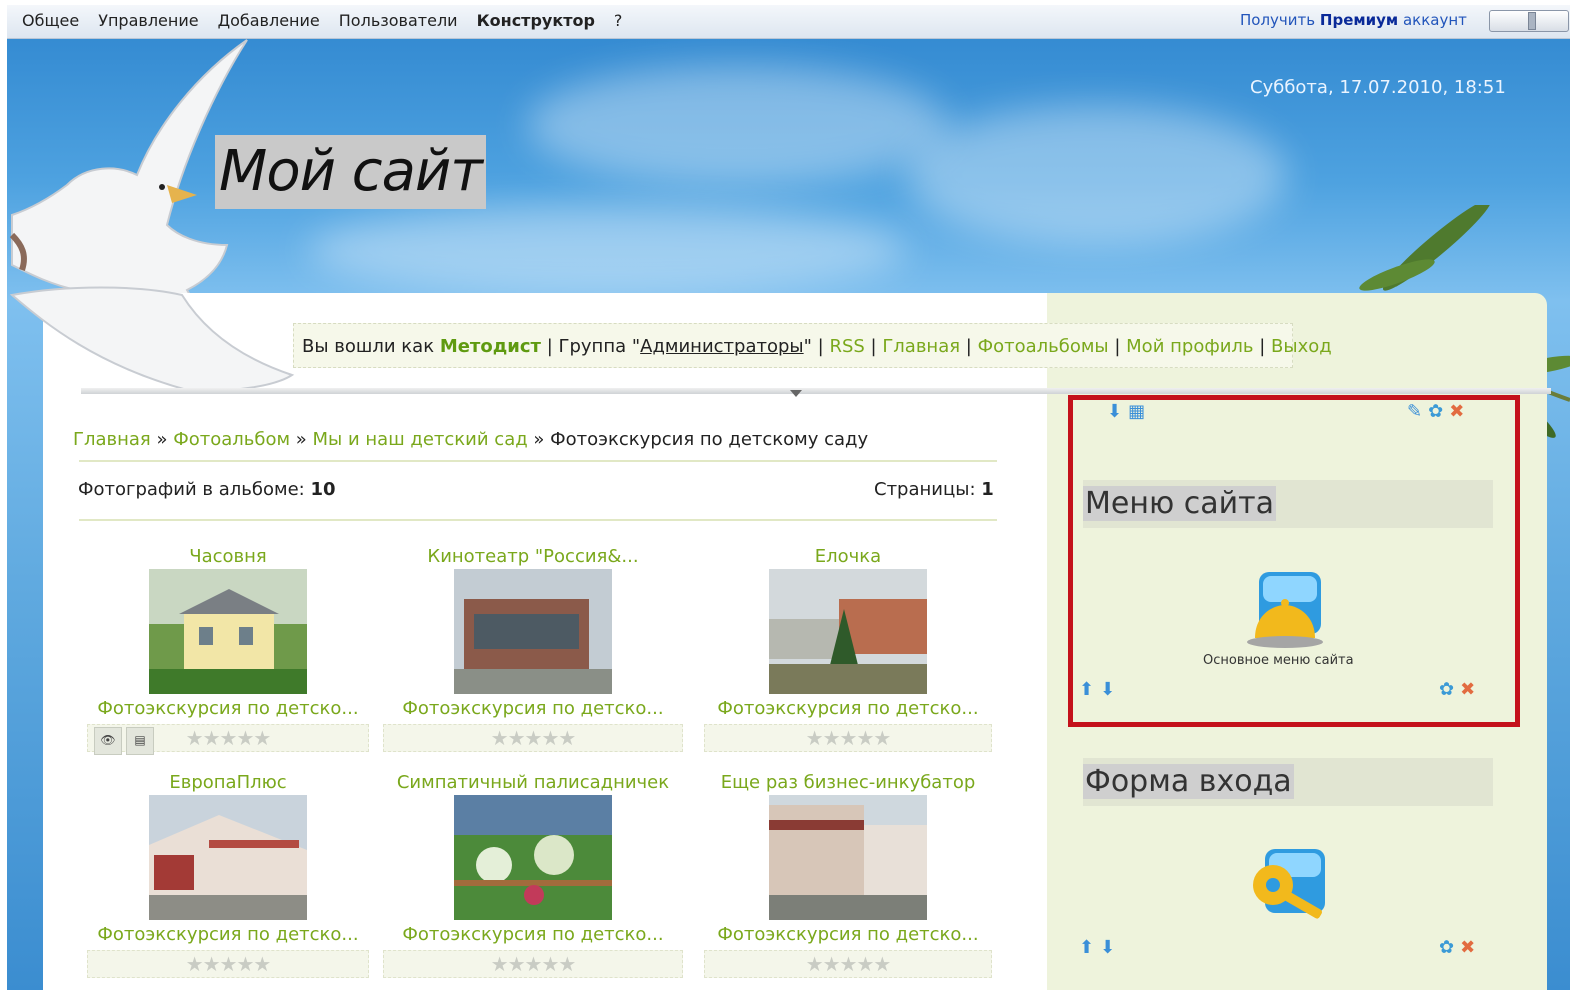 The height and width of the screenshot is (990, 1570). Describe the element at coordinates (1294, 561) in the screenshot. I see `highlight-frame` at that location.